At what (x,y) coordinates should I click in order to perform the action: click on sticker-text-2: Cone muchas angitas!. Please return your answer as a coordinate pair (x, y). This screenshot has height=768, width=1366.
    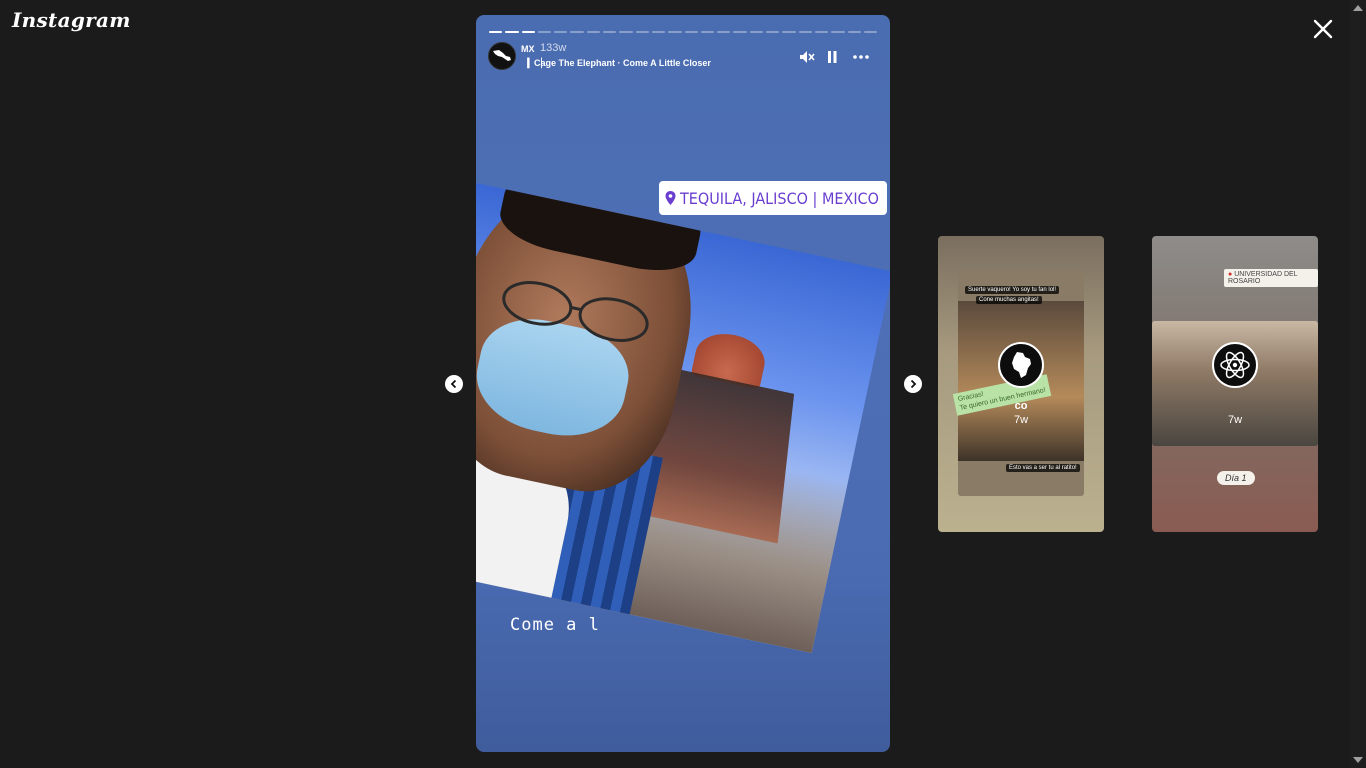
    Looking at the image, I should click on (1009, 300).